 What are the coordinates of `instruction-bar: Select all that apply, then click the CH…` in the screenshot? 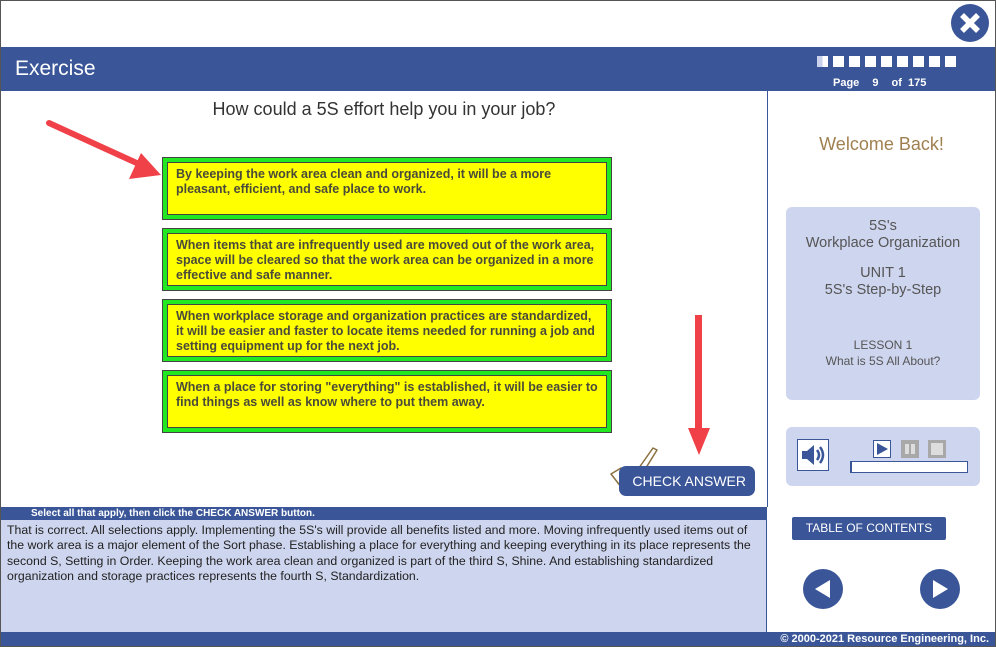 It's located at (384, 513).